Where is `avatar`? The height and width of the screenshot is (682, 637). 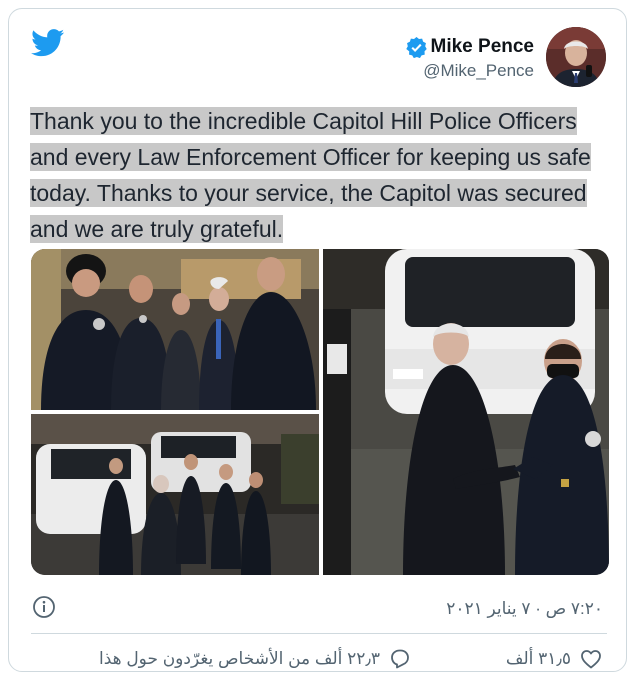 avatar is located at coordinates (576, 57).